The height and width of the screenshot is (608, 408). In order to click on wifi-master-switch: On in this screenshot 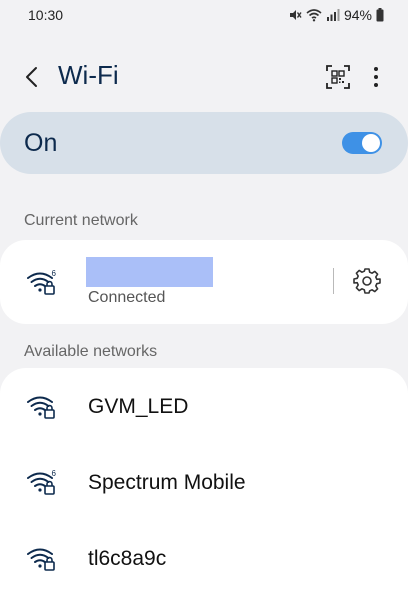, I will do `click(204, 143)`.